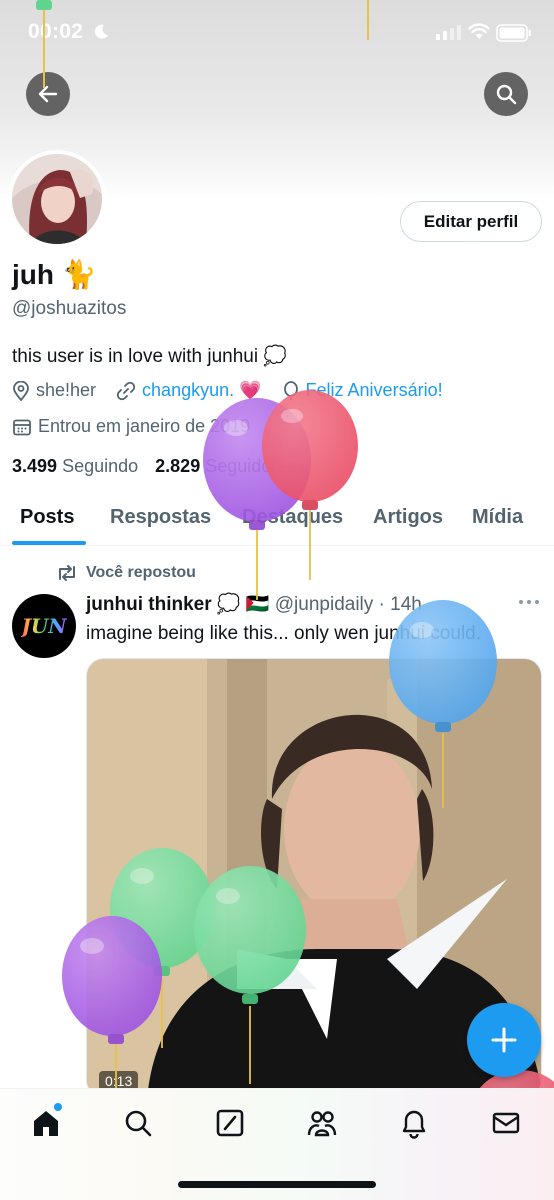  Describe the element at coordinates (49, 543) in the screenshot. I see `active-tab-indicator` at that location.